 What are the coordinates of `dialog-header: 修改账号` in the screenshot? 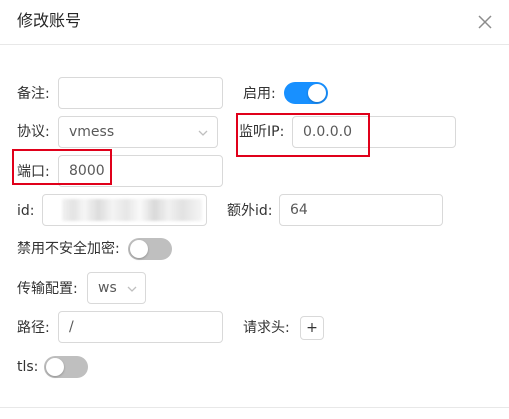 It's located at (254, 22).